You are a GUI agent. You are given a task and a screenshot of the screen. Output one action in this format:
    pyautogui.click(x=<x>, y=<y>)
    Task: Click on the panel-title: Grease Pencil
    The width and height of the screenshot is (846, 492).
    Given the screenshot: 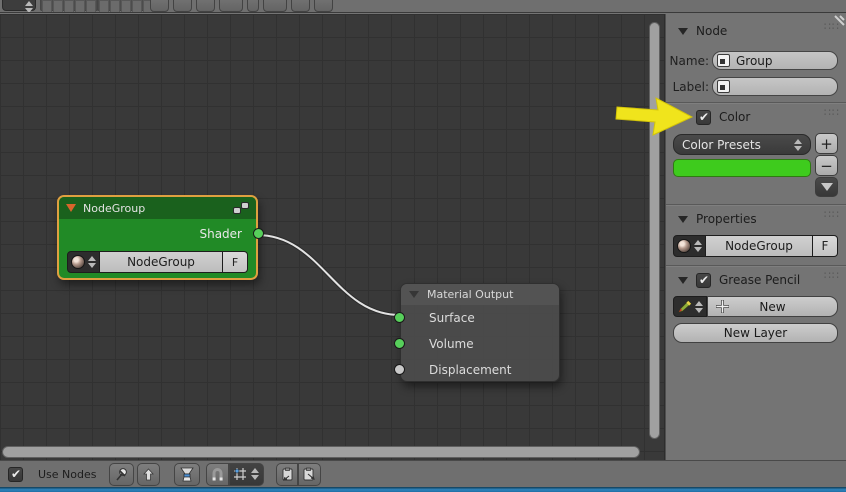 What is the action you would take?
    pyautogui.click(x=760, y=280)
    